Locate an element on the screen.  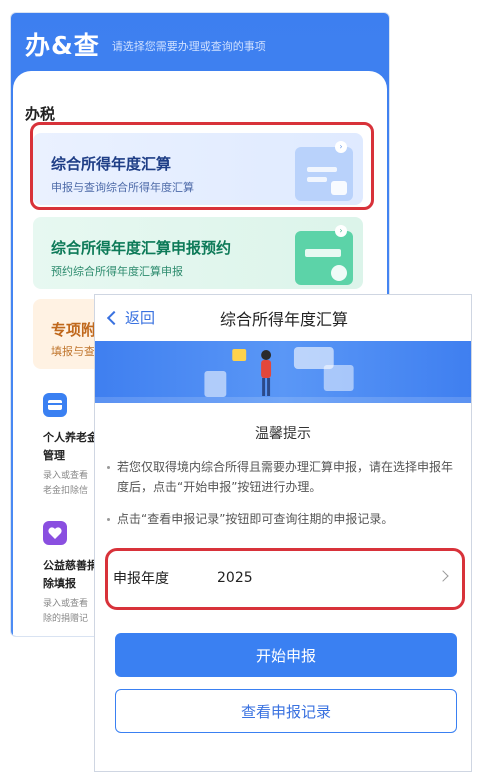
start-filing-button: 开始申报 is located at coordinates (286, 655).